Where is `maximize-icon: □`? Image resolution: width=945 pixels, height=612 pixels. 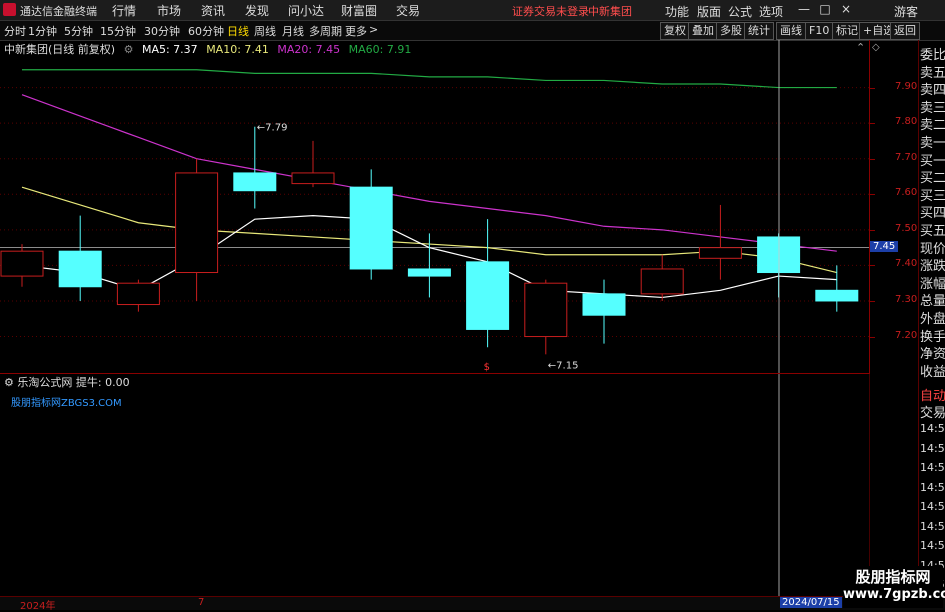
maximize-icon: □ is located at coordinates (825, 9).